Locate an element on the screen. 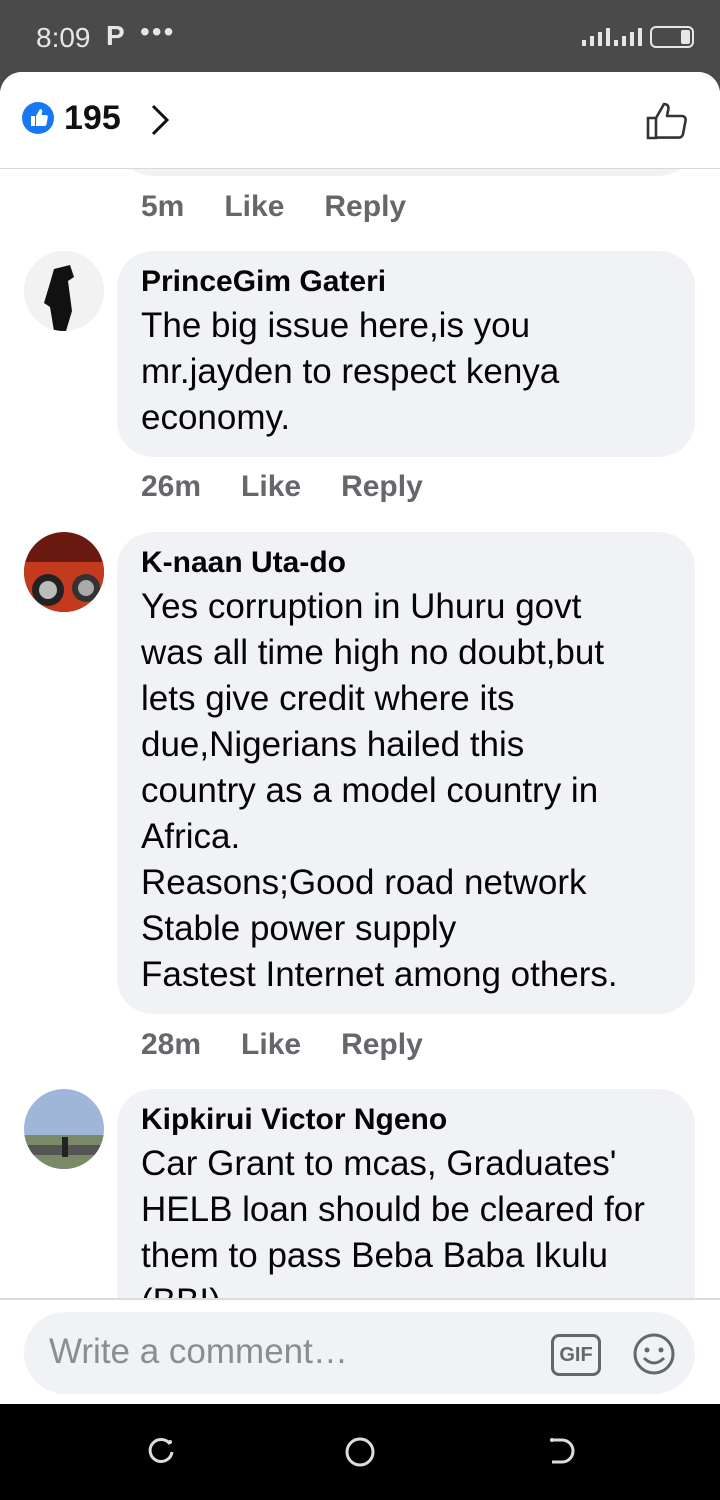  emoji-icon is located at coordinates (654, 1354).